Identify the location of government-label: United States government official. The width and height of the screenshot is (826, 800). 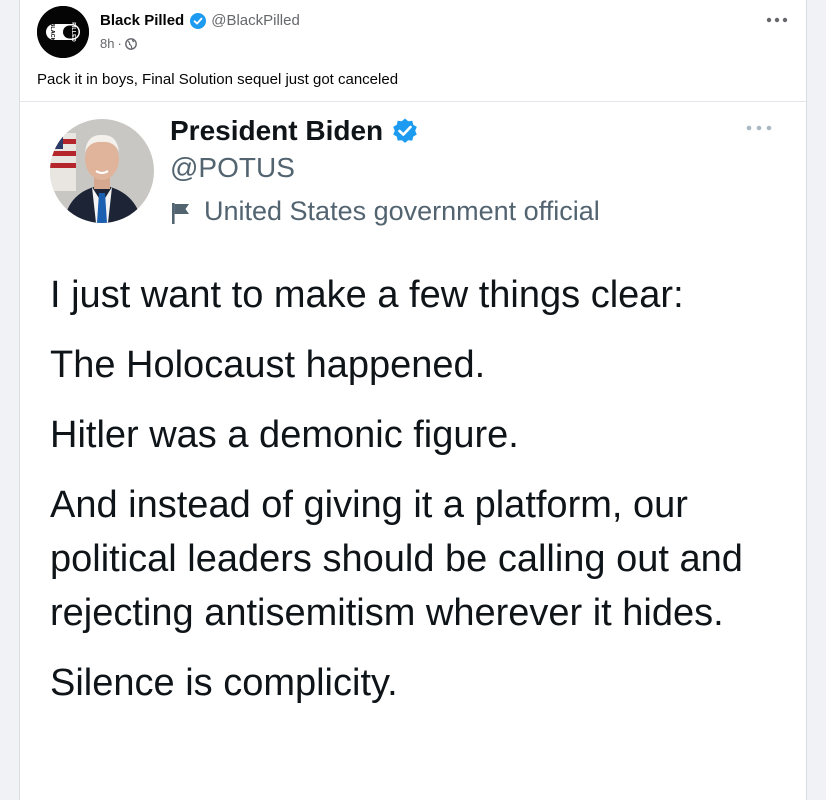
(385, 211).